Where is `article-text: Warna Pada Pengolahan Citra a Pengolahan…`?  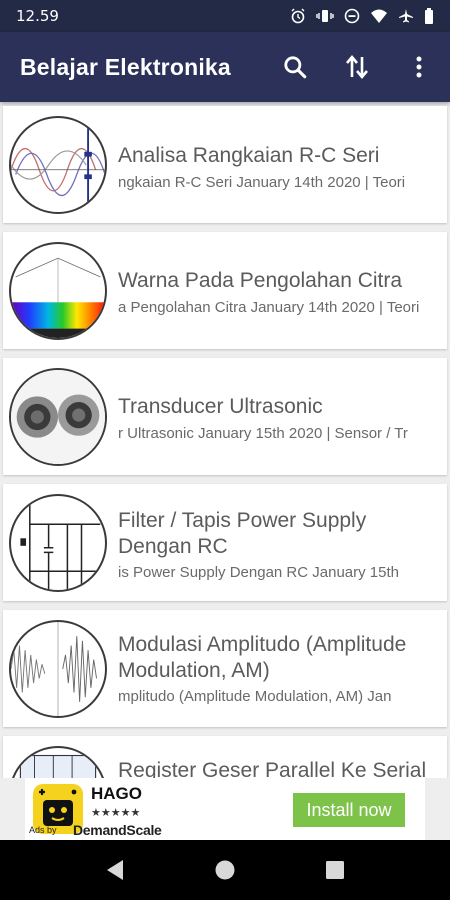
article-text: Warna Pada Pengolahan Citra a Pengolahan… is located at coordinates (282, 290).